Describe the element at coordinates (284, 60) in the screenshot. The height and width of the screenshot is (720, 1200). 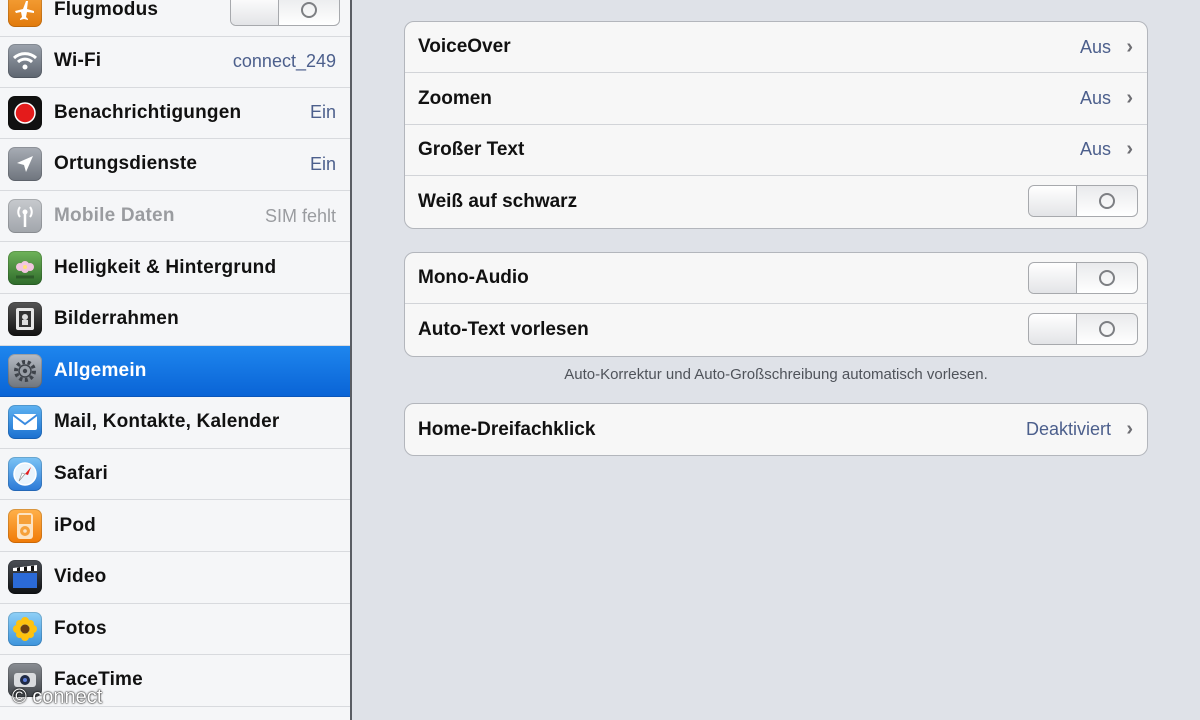
I see `wifi-network-value: connect_249` at that location.